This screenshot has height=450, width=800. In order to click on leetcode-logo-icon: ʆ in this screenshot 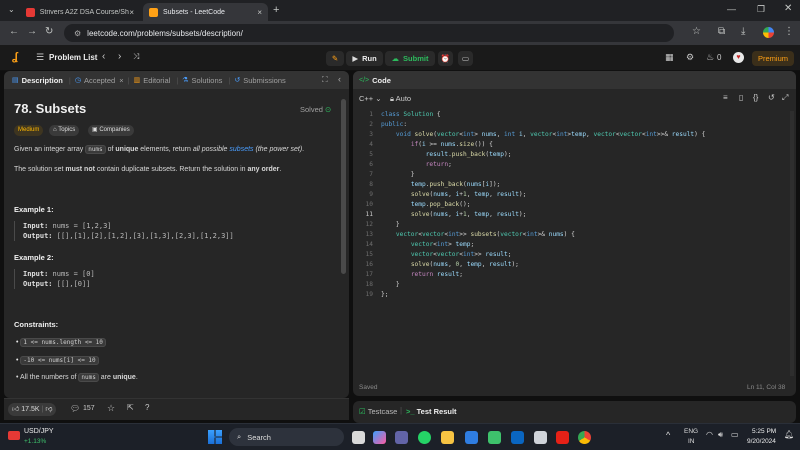, I will do `click(15, 57)`.